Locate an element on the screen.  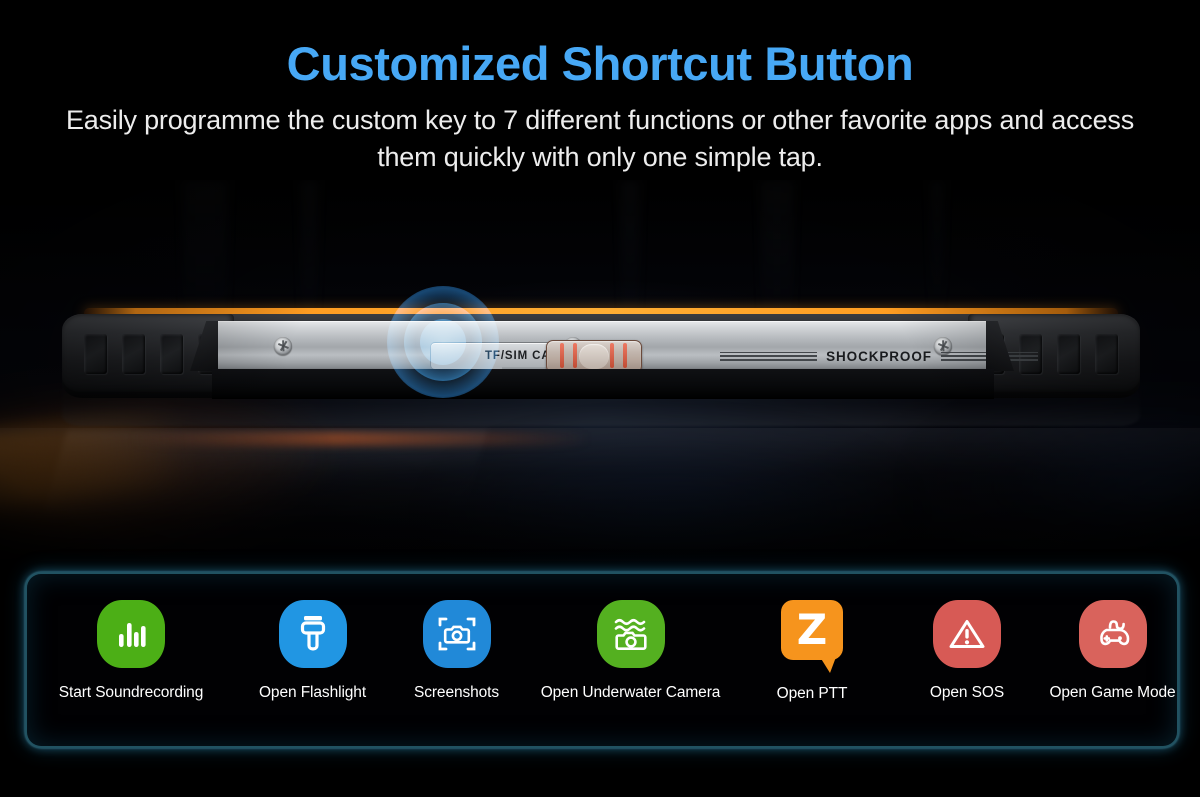
shockproof-badge: SHOCKPROOF is located at coordinates (879, 356).